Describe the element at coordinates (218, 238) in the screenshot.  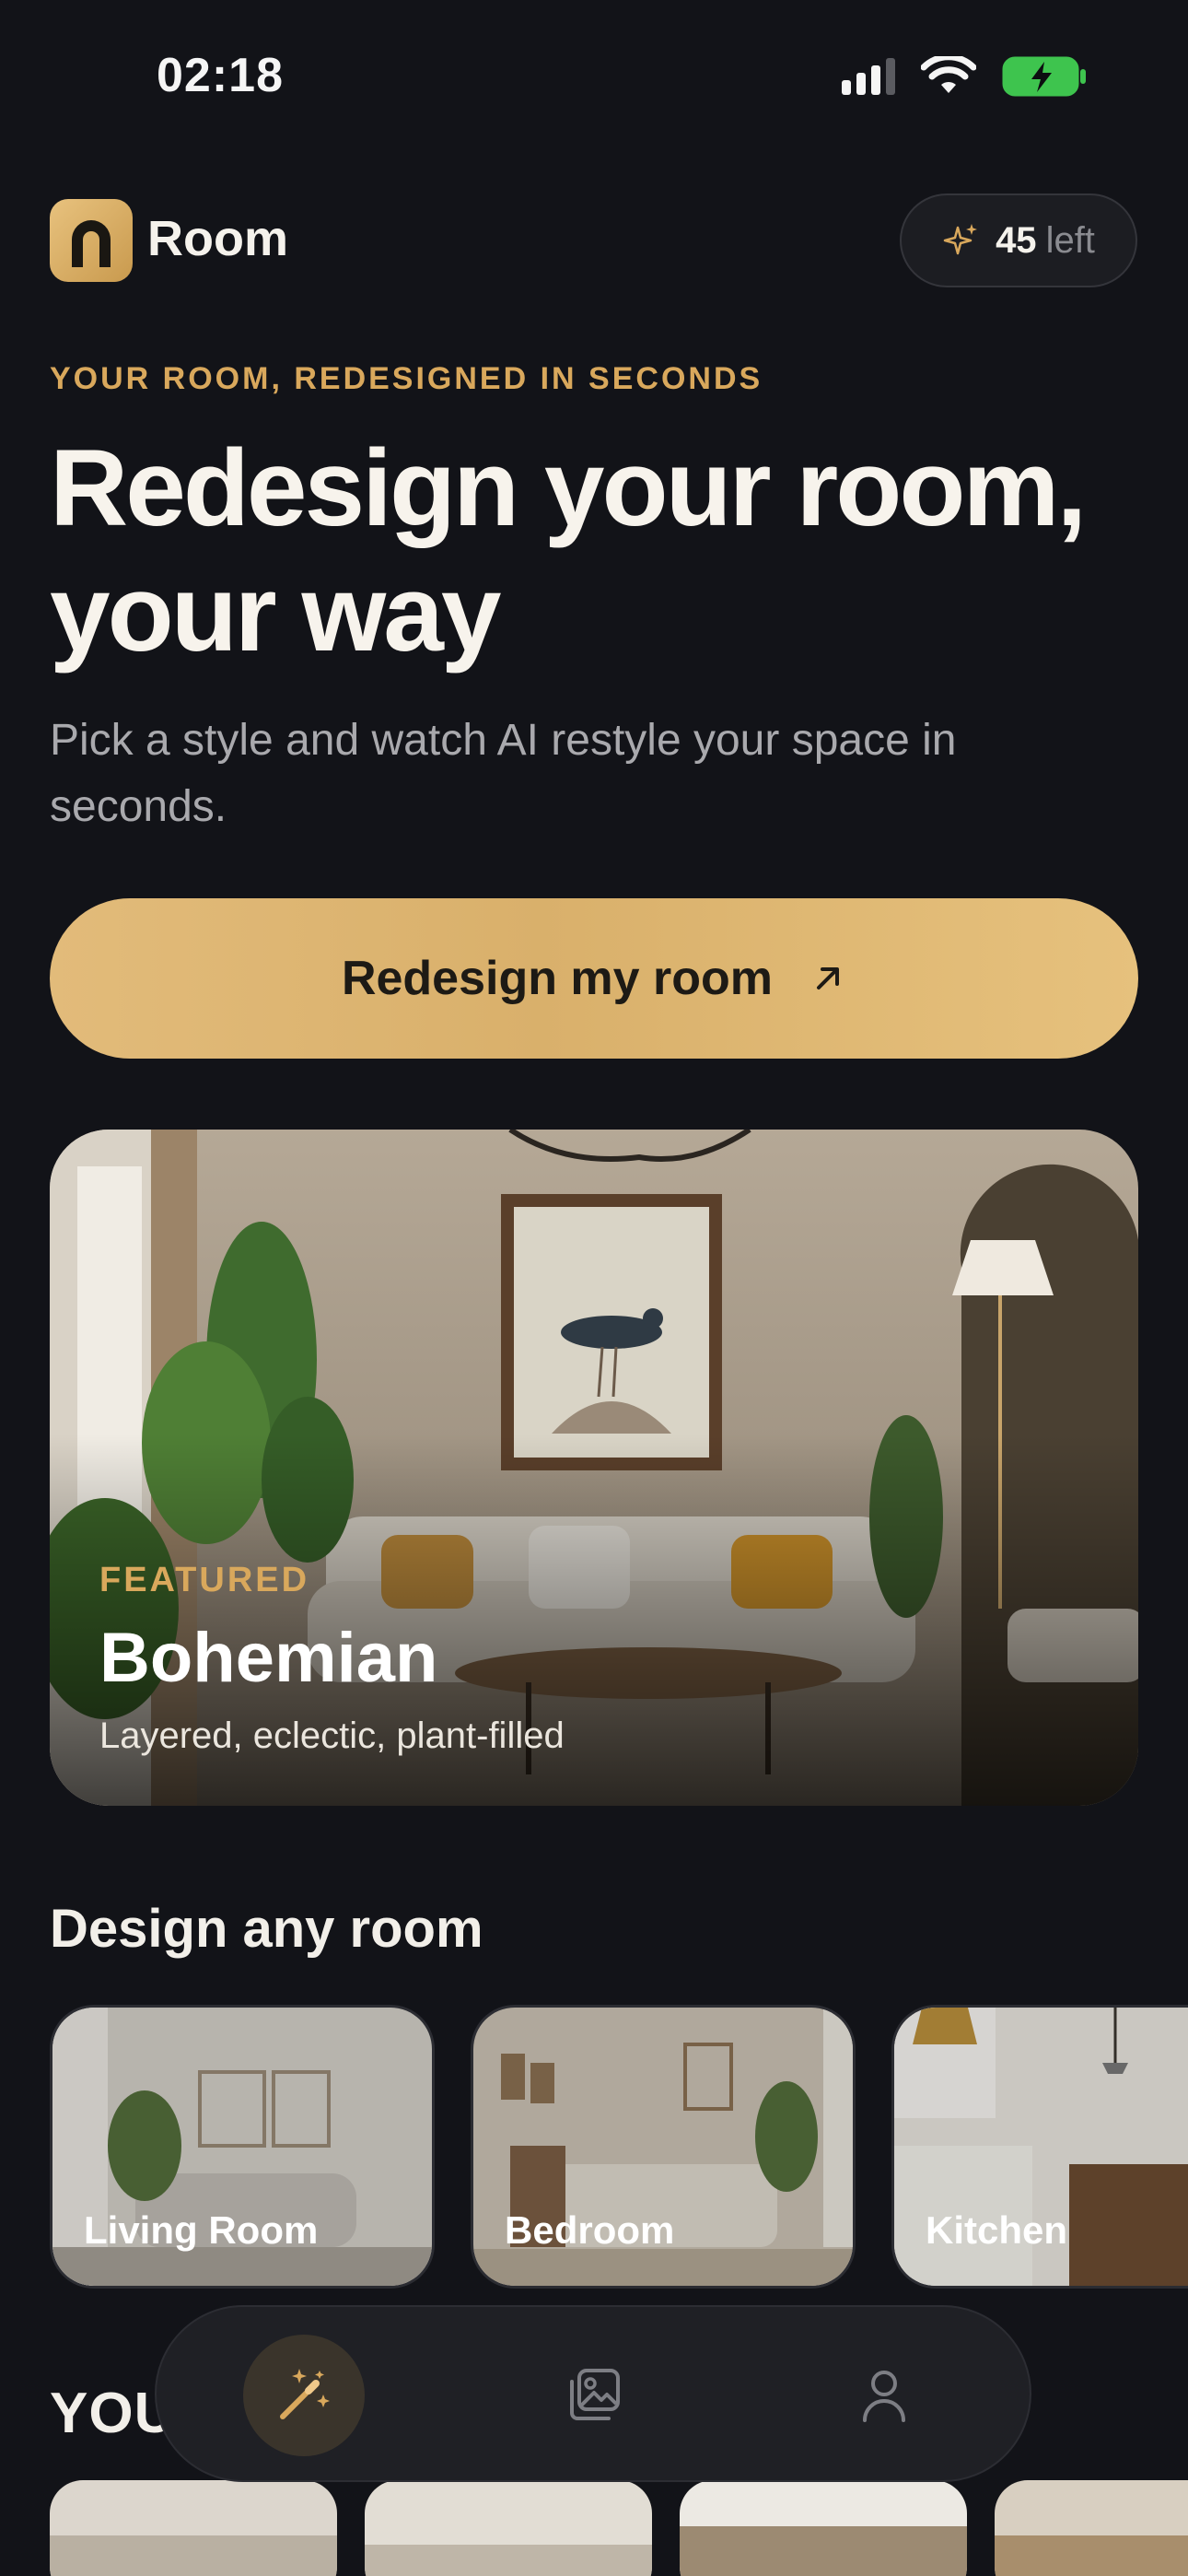
I see `app-name: Room` at that location.